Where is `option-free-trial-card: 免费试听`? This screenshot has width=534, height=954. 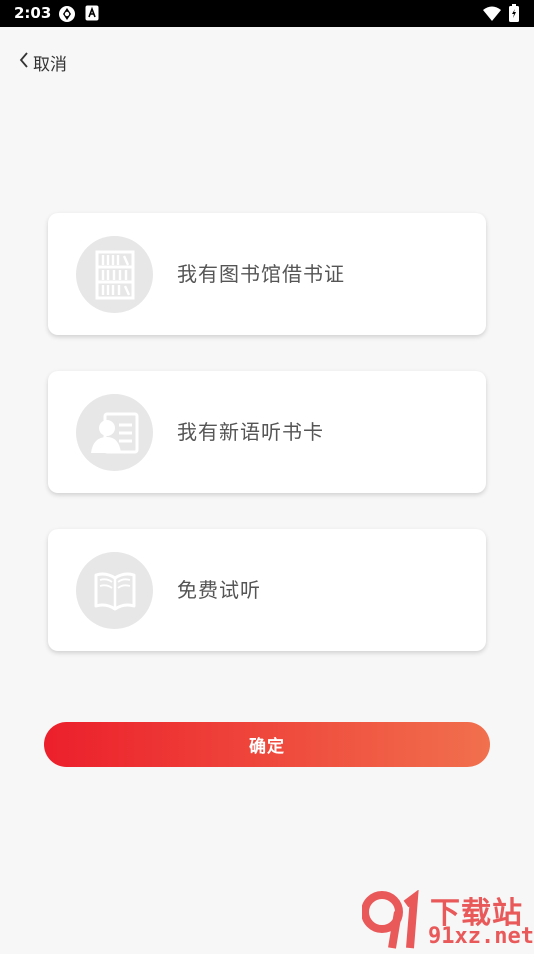 option-free-trial-card: 免费试听 is located at coordinates (267, 590).